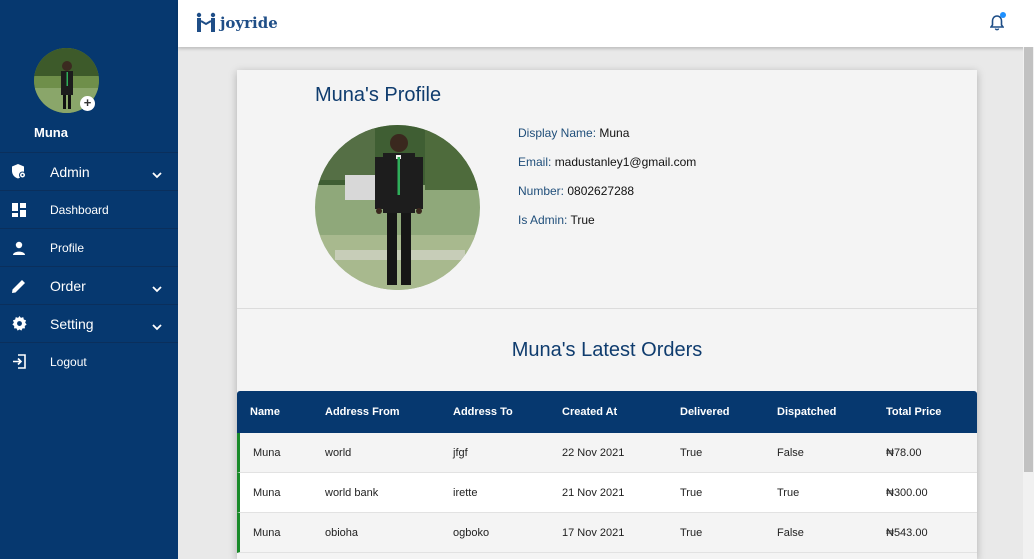 The width and height of the screenshot is (1034, 559). Describe the element at coordinates (535, 162) in the screenshot. I see `detail-label: Email:` at that location.